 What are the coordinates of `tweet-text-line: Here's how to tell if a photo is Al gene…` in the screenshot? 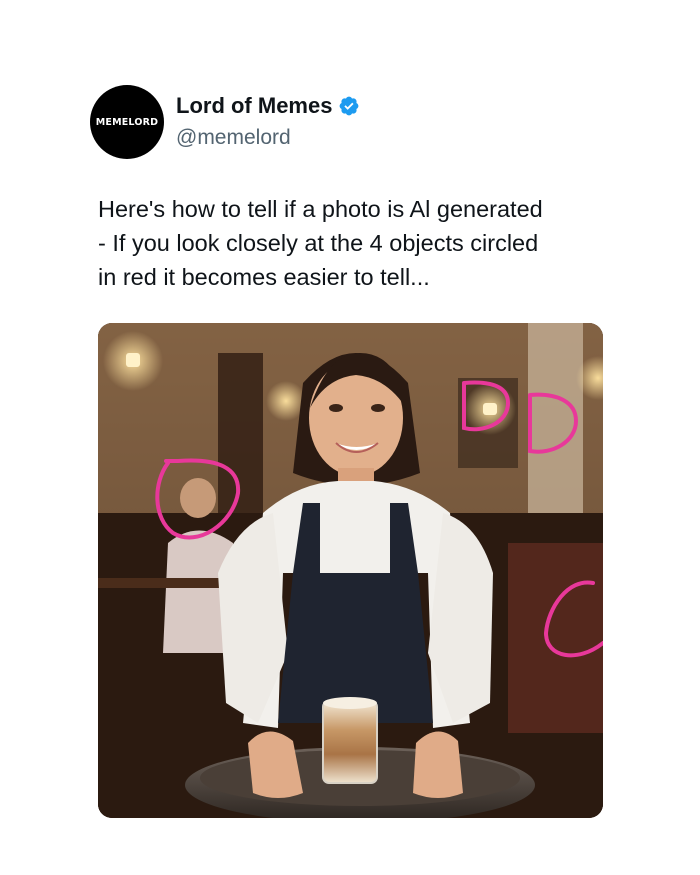 It's located at (320, 209).